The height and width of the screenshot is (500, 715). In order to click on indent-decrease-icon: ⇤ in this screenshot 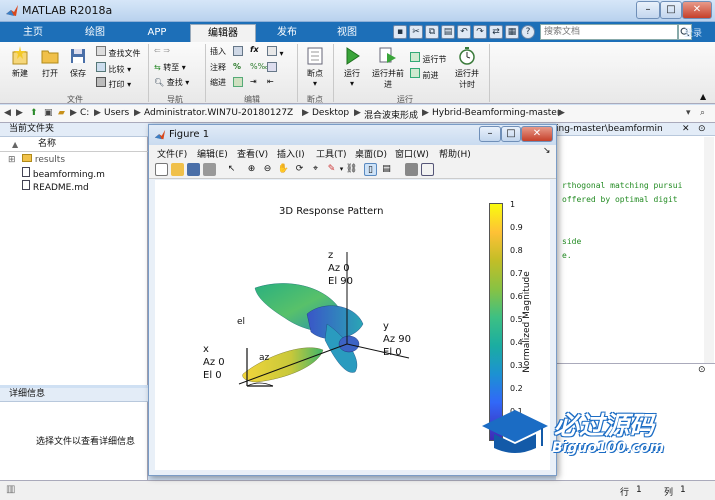, I will do `click(270, 81)`.